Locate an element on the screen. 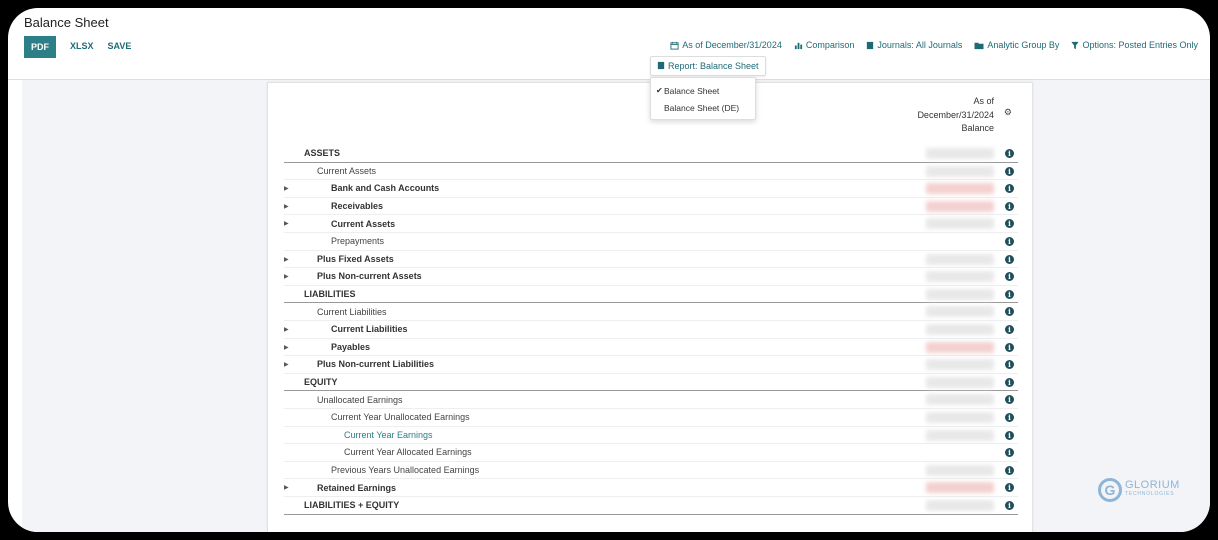  column-header-line2: December/31/2024 is located at coordinates (955, 114).